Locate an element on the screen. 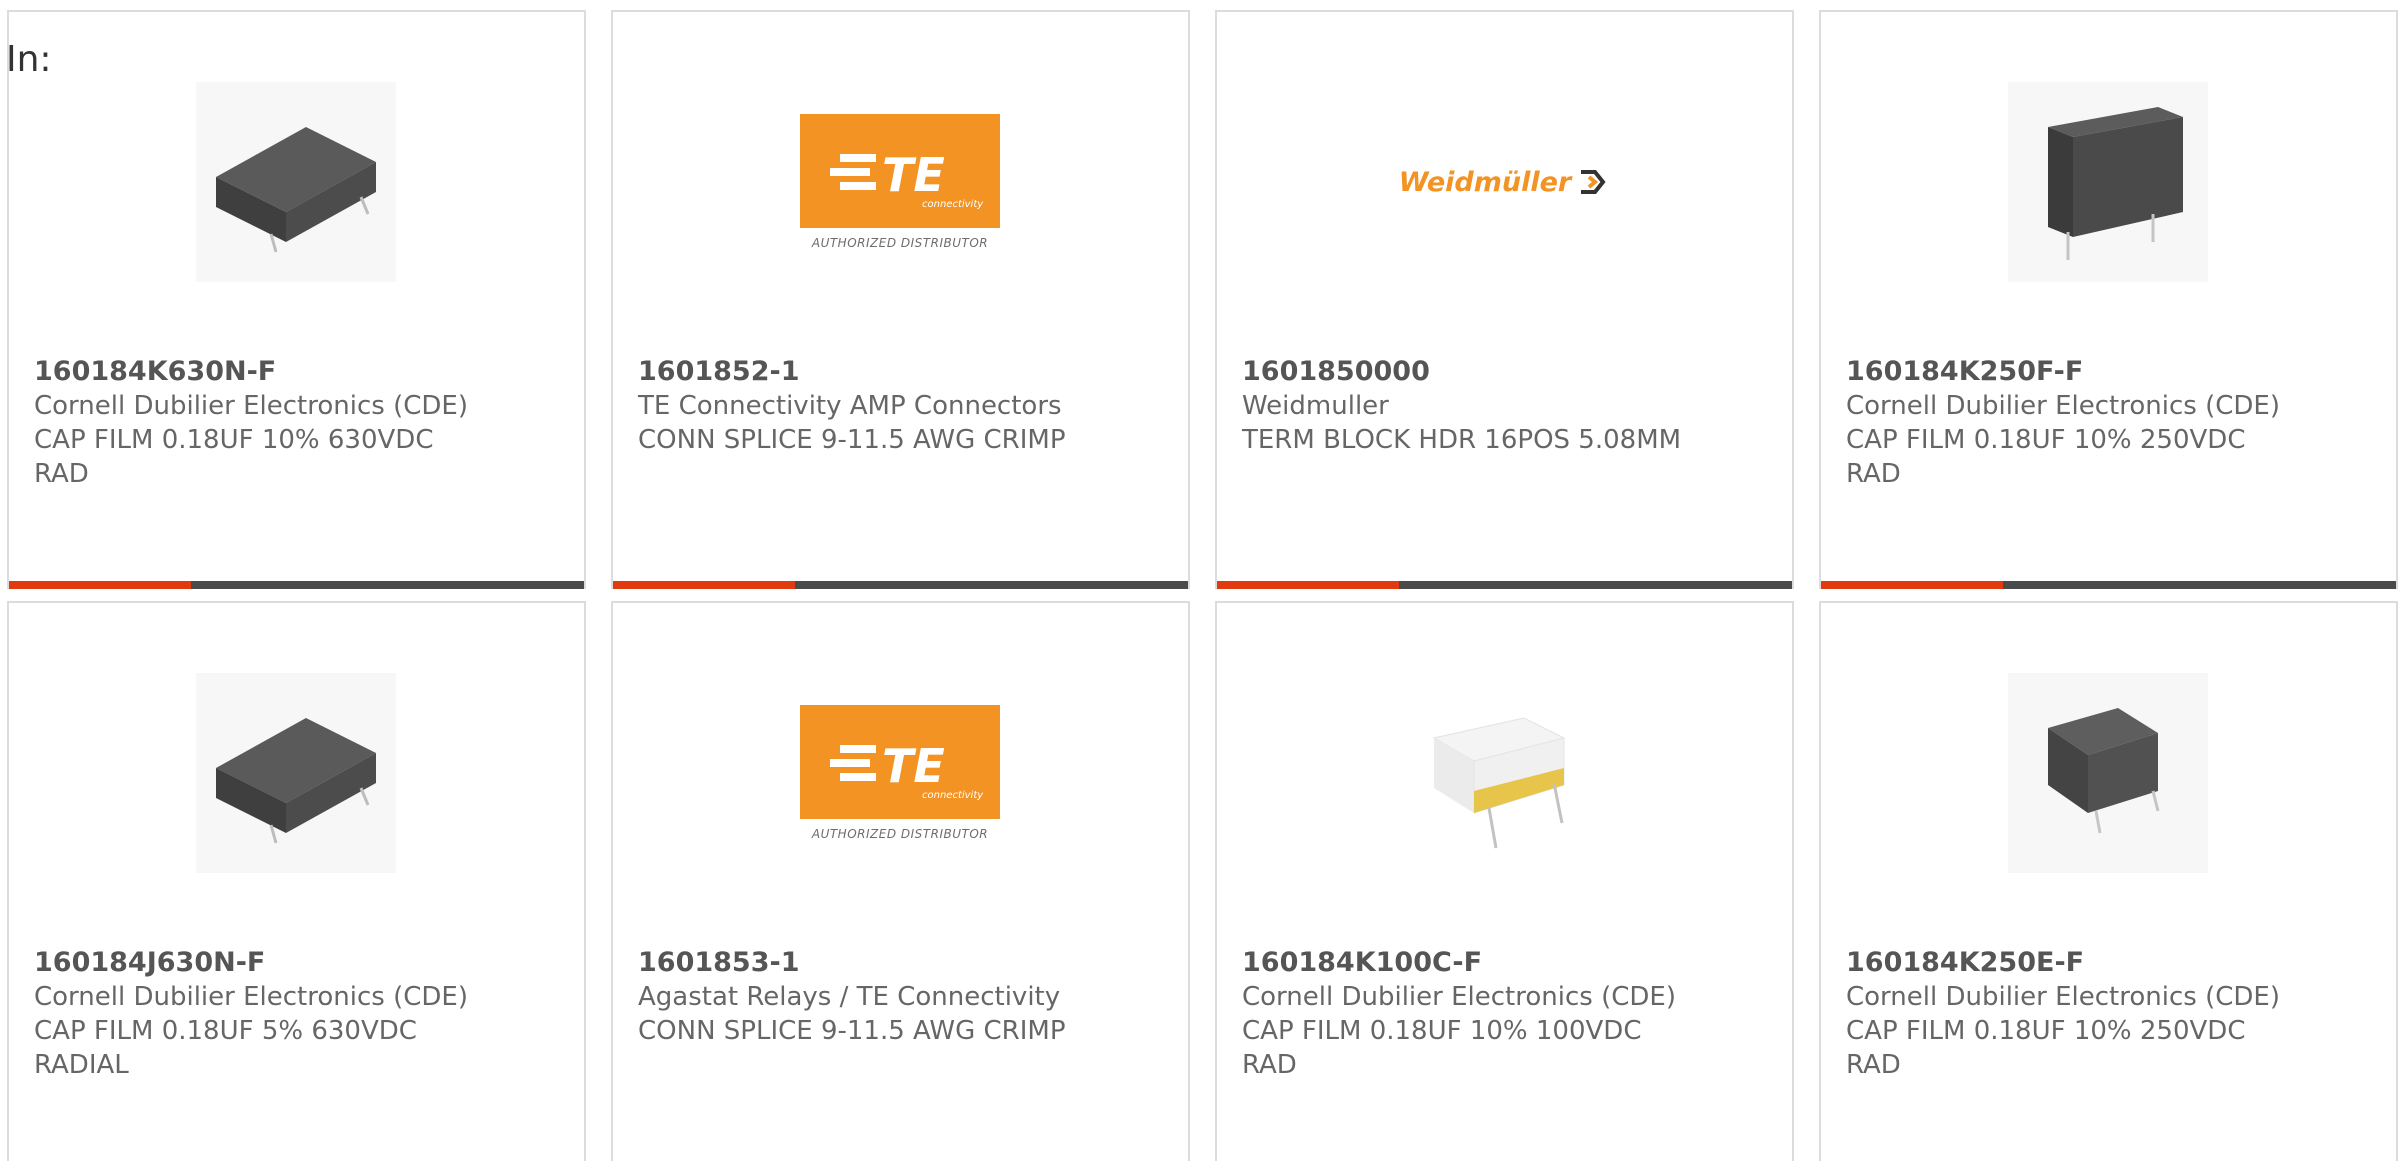 This screenshot has height=1161, width=2400. part-number: 160184K250E-F is located at coordinates (2106, 963).